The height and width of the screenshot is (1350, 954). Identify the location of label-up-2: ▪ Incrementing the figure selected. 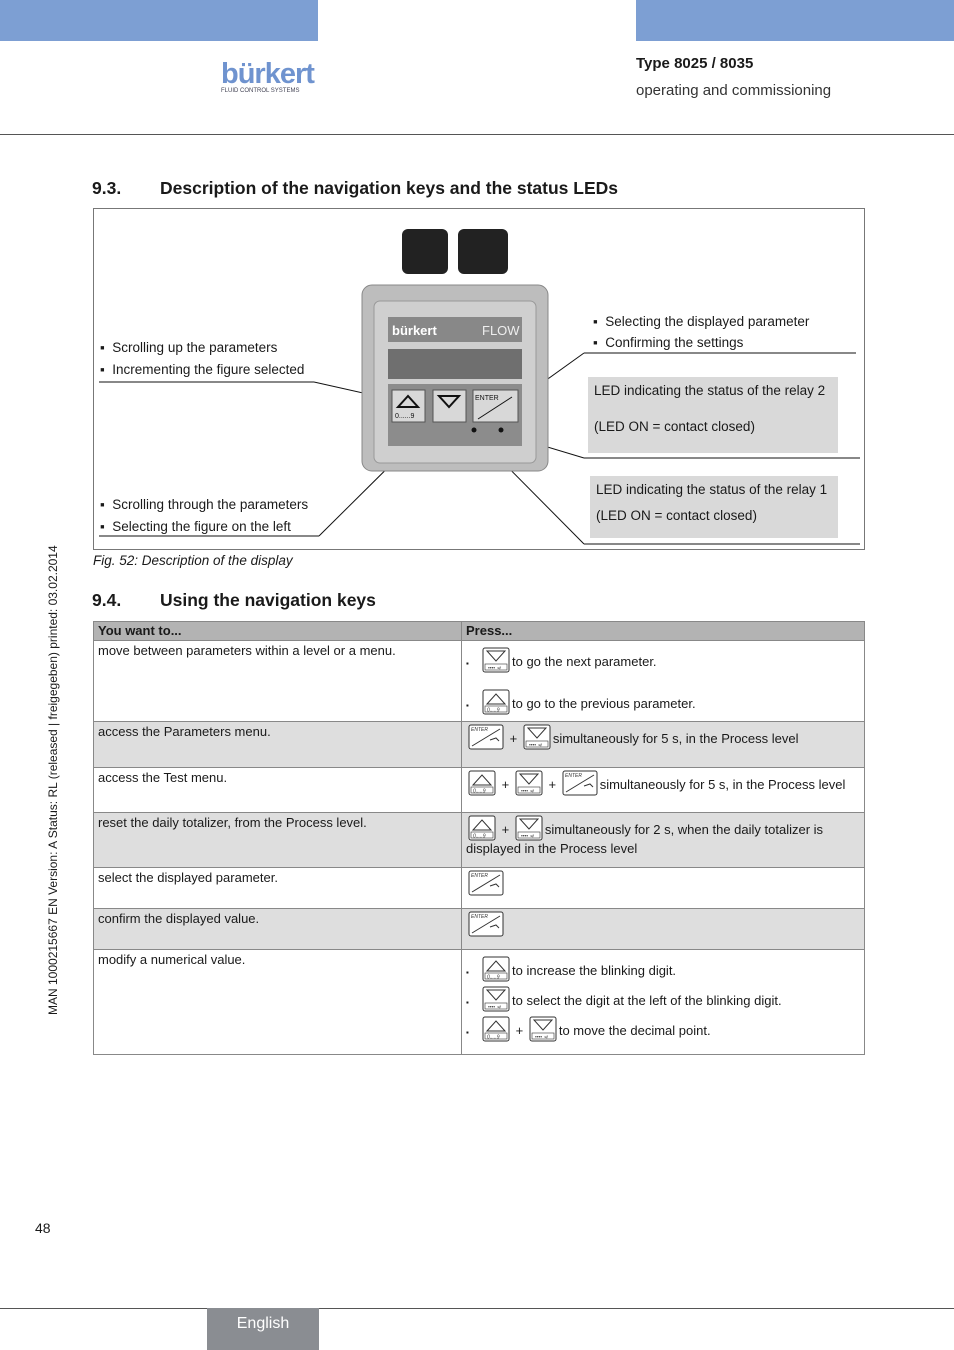
(202, 369).